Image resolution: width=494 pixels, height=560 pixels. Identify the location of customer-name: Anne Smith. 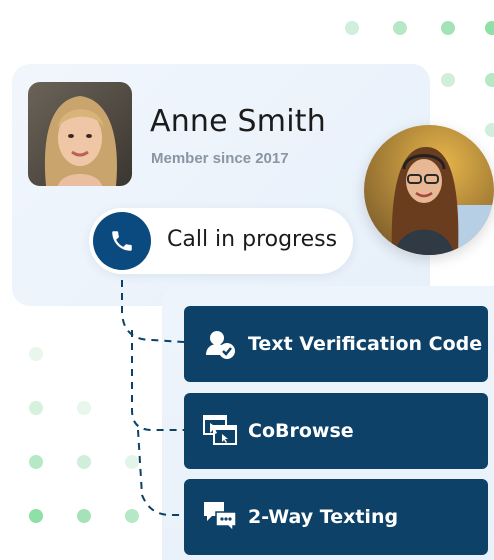
(238, 121).